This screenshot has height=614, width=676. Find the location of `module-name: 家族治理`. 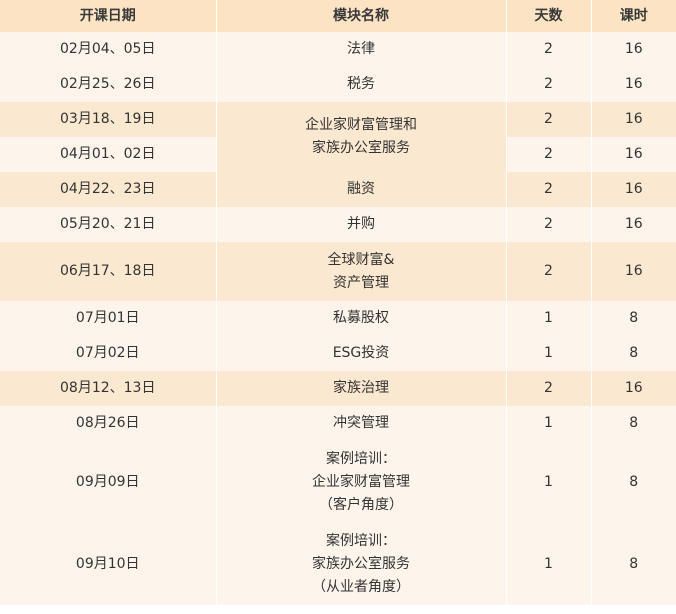

module-name: 家族治理 is located at coordinates (361, 388).